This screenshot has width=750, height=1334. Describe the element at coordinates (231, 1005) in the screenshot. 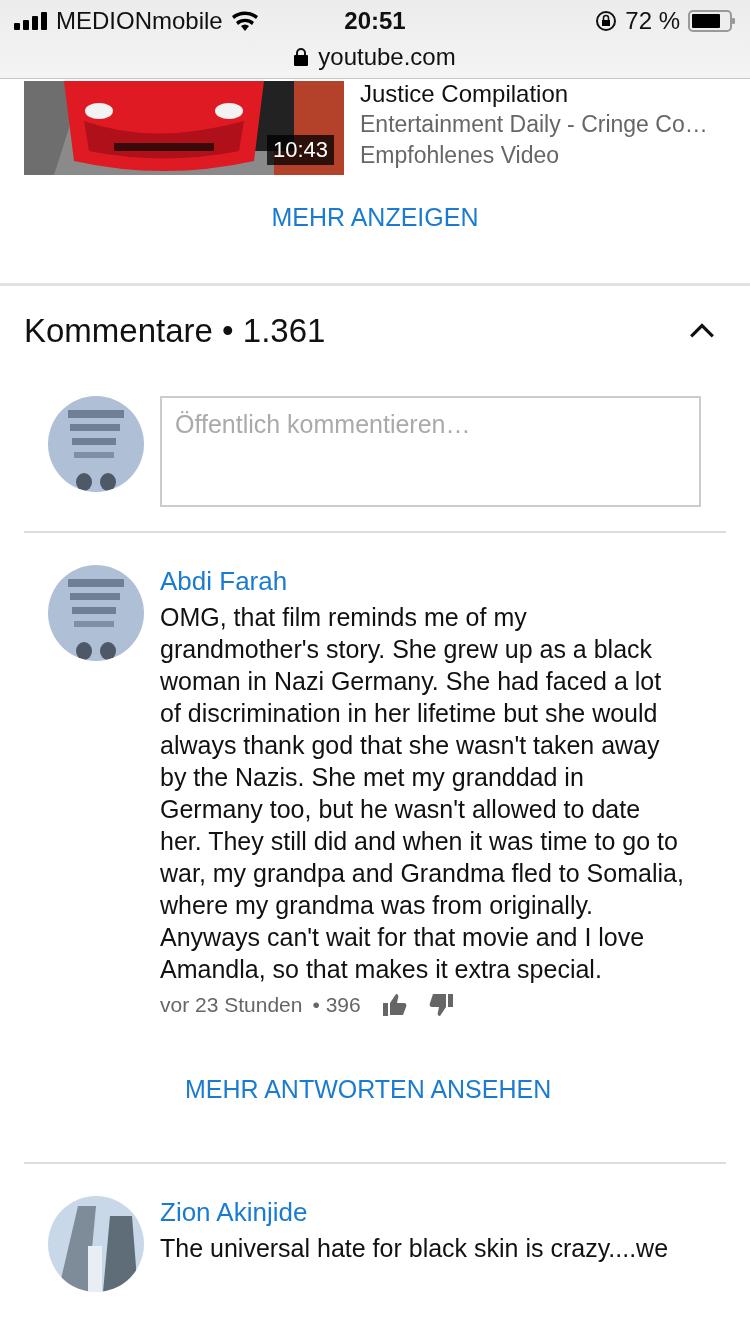

I see `comment-time: vor 23 Stunden` at that location.